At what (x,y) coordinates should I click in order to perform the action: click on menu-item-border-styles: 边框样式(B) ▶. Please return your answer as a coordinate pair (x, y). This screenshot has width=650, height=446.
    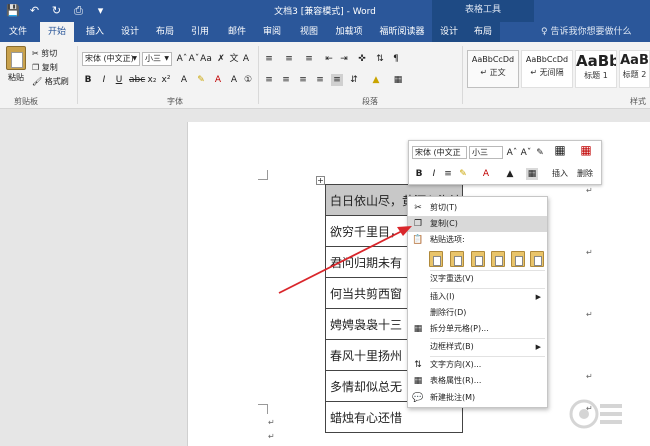
    Looking at the image, I should click on (477, 347).